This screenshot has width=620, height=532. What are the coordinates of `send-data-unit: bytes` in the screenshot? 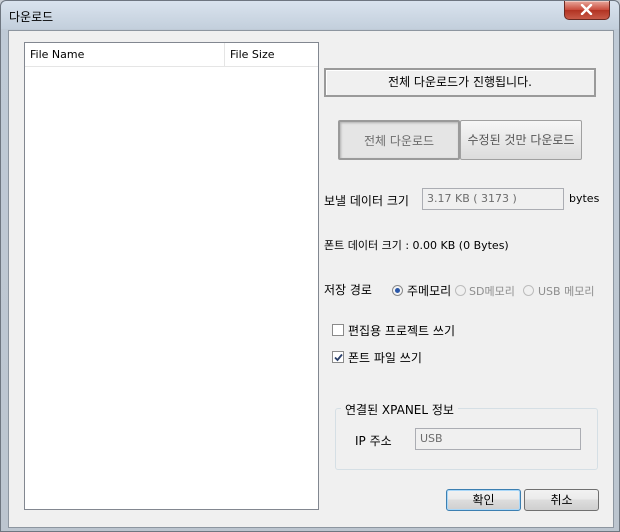 It's located at (584, 198).